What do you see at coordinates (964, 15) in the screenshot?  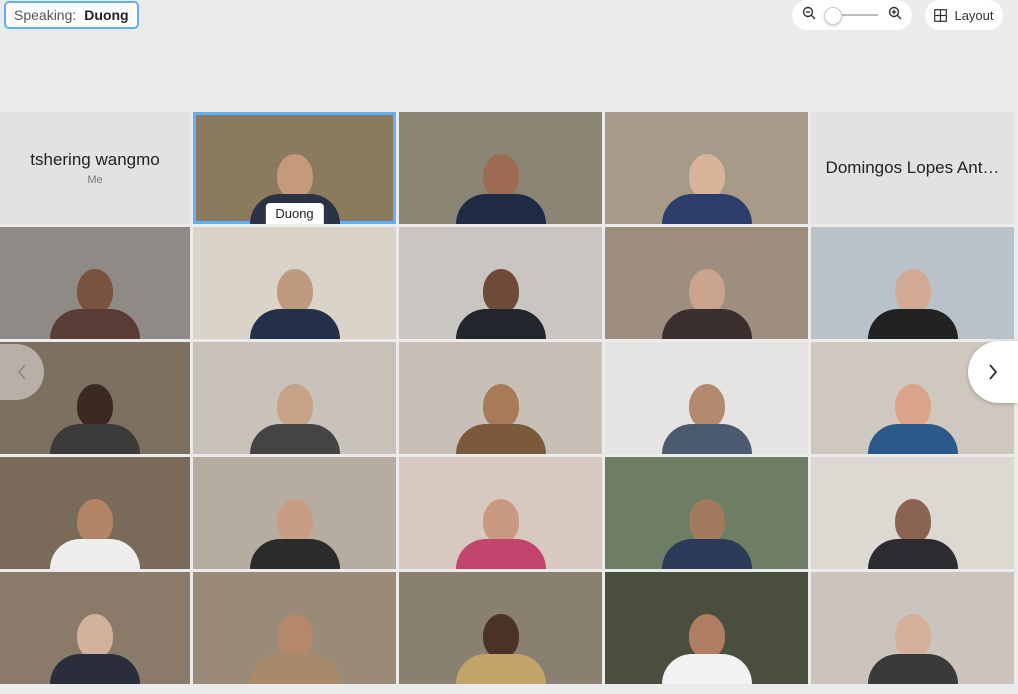 I see `layout-button: Layout` at bounding box center [964, 15].